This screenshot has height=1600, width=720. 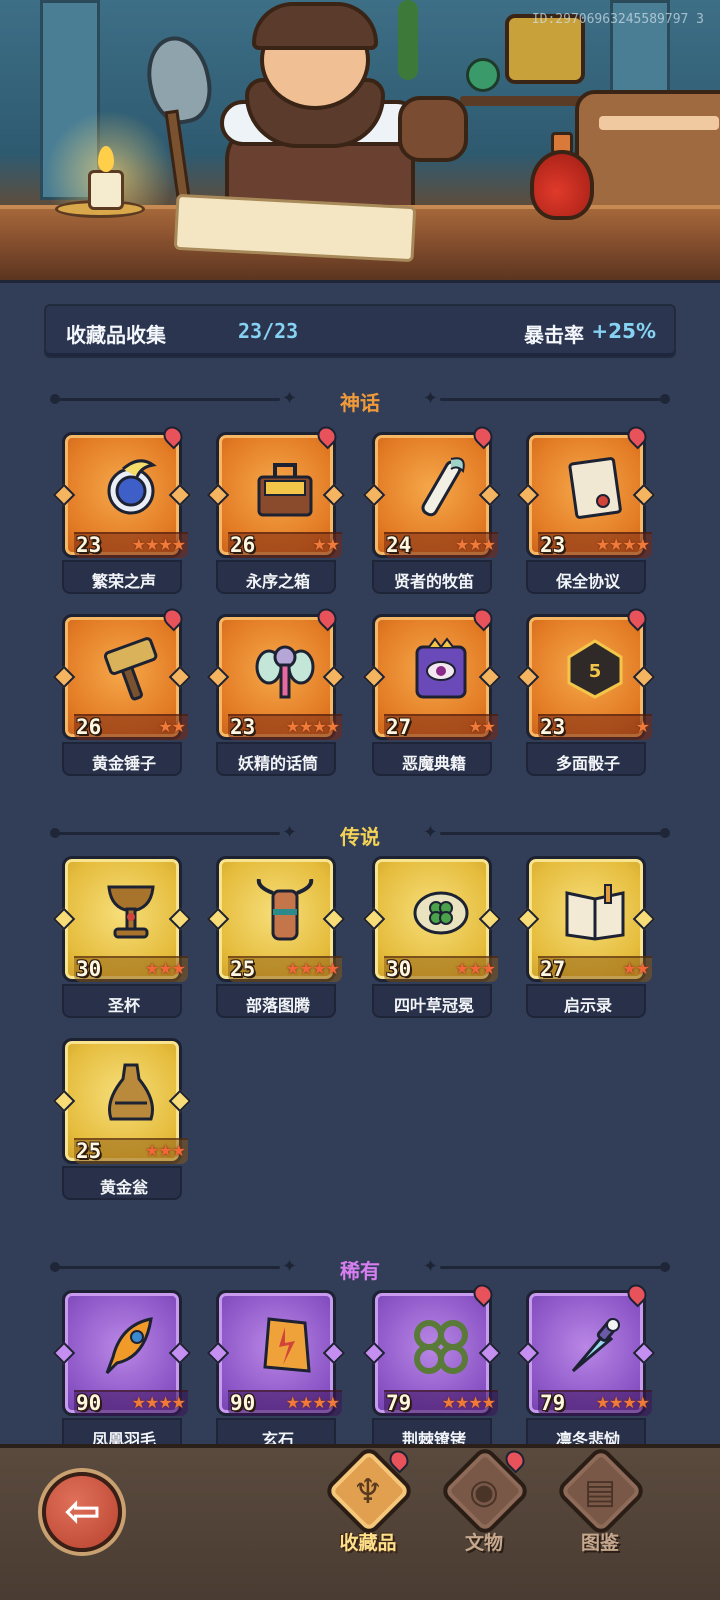 I want to click on collectible-card: 90 ★★★★ 凤凰羽毛, so click(x=122, y=1375).